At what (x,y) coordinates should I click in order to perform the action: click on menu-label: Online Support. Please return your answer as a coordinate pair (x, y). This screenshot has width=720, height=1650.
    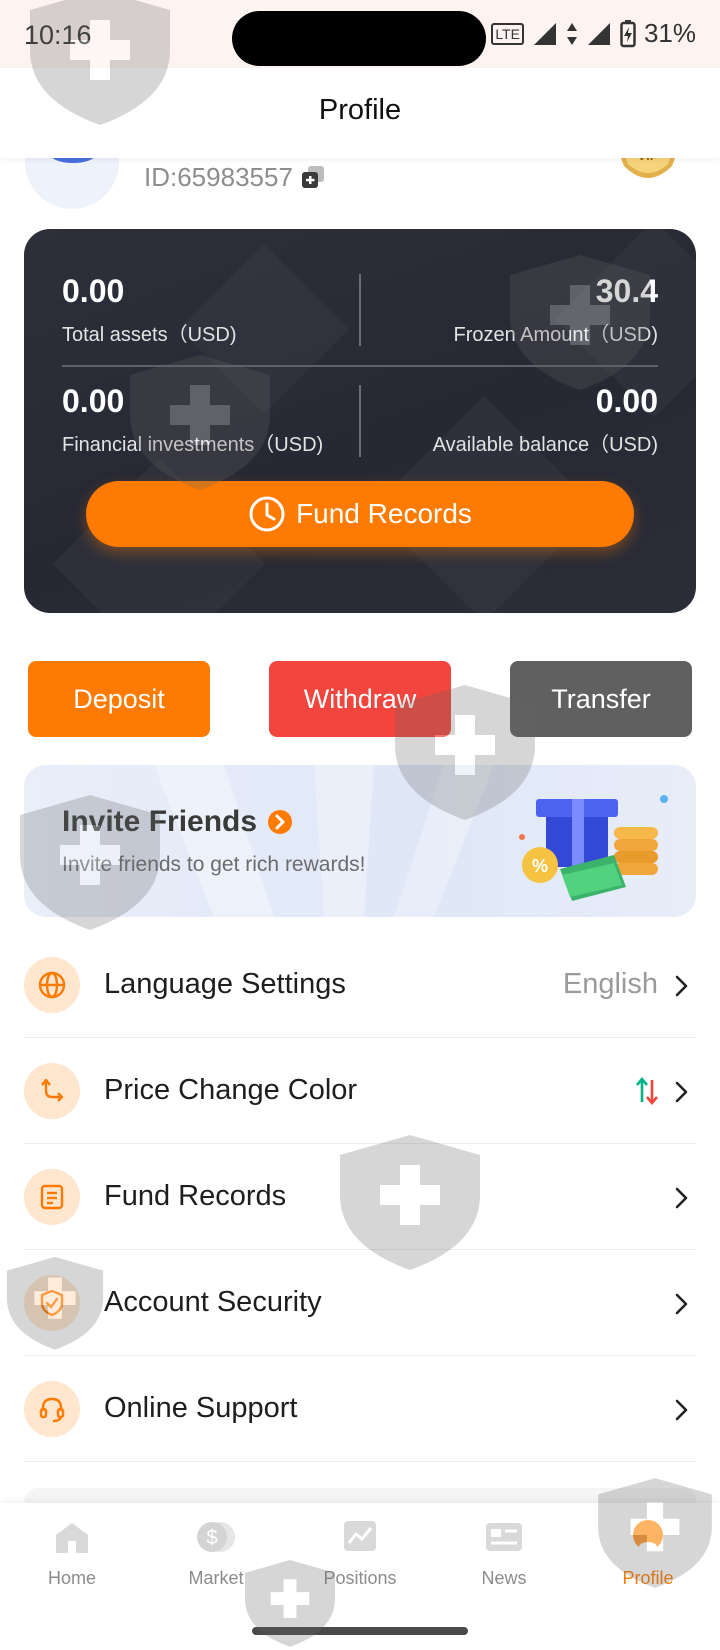
    Looking at the image, I should click on (201, 1408).